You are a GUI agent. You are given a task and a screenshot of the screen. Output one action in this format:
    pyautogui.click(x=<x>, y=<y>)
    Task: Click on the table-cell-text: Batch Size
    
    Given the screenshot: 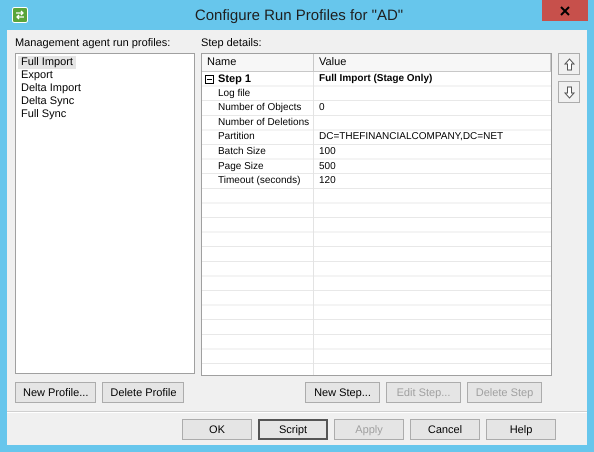 What is the action you would take?
    pyautogui.click(x=242, y=151)
    